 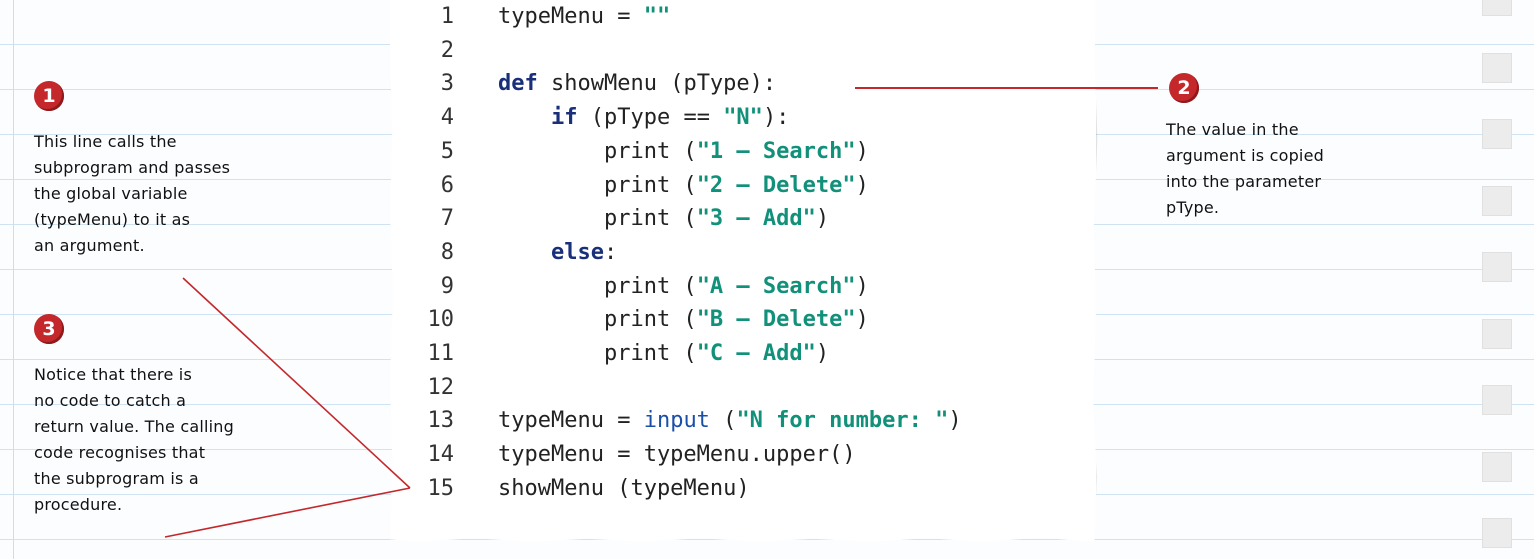 What do you see at coordinates (78, 504) in the screenshot?
I see `note-line: procedure.` at bounding box center [78, 504].